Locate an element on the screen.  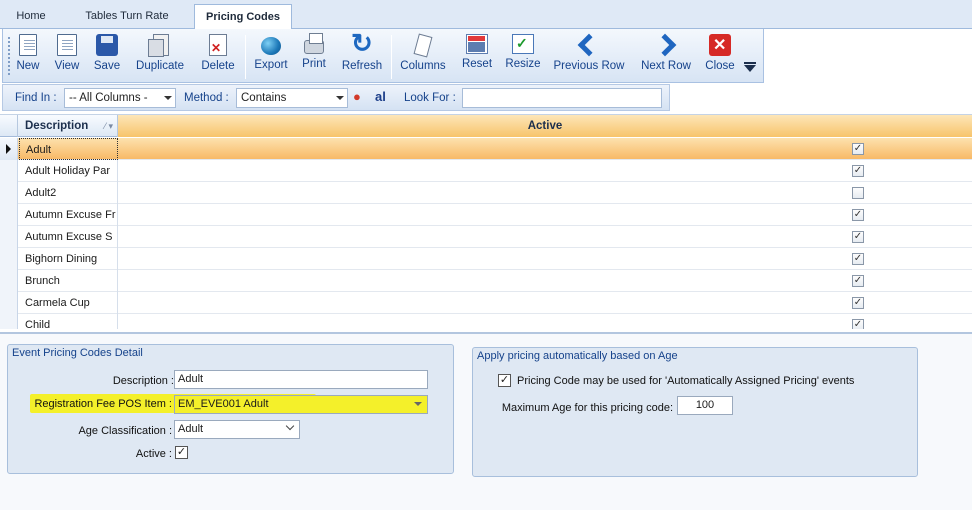
group-title: Event Pricing Codes Detail is located at coordinates (77, 353).